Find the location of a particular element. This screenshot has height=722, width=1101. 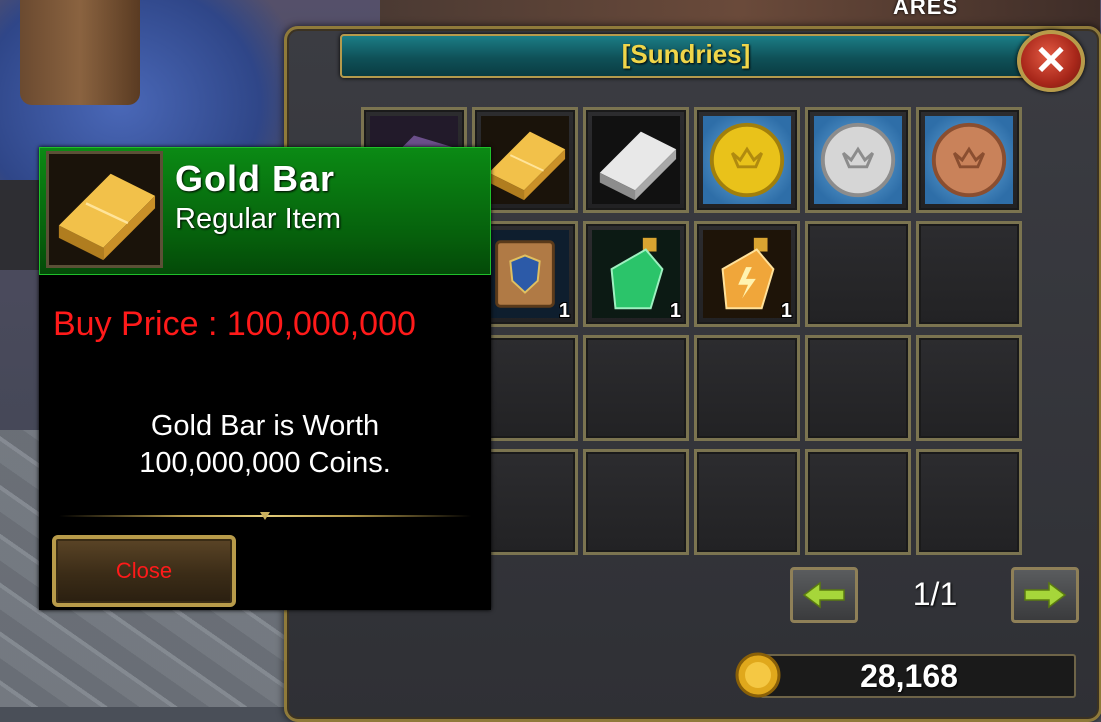

player-name-partial: ARES is located at coordinates (926, 9).